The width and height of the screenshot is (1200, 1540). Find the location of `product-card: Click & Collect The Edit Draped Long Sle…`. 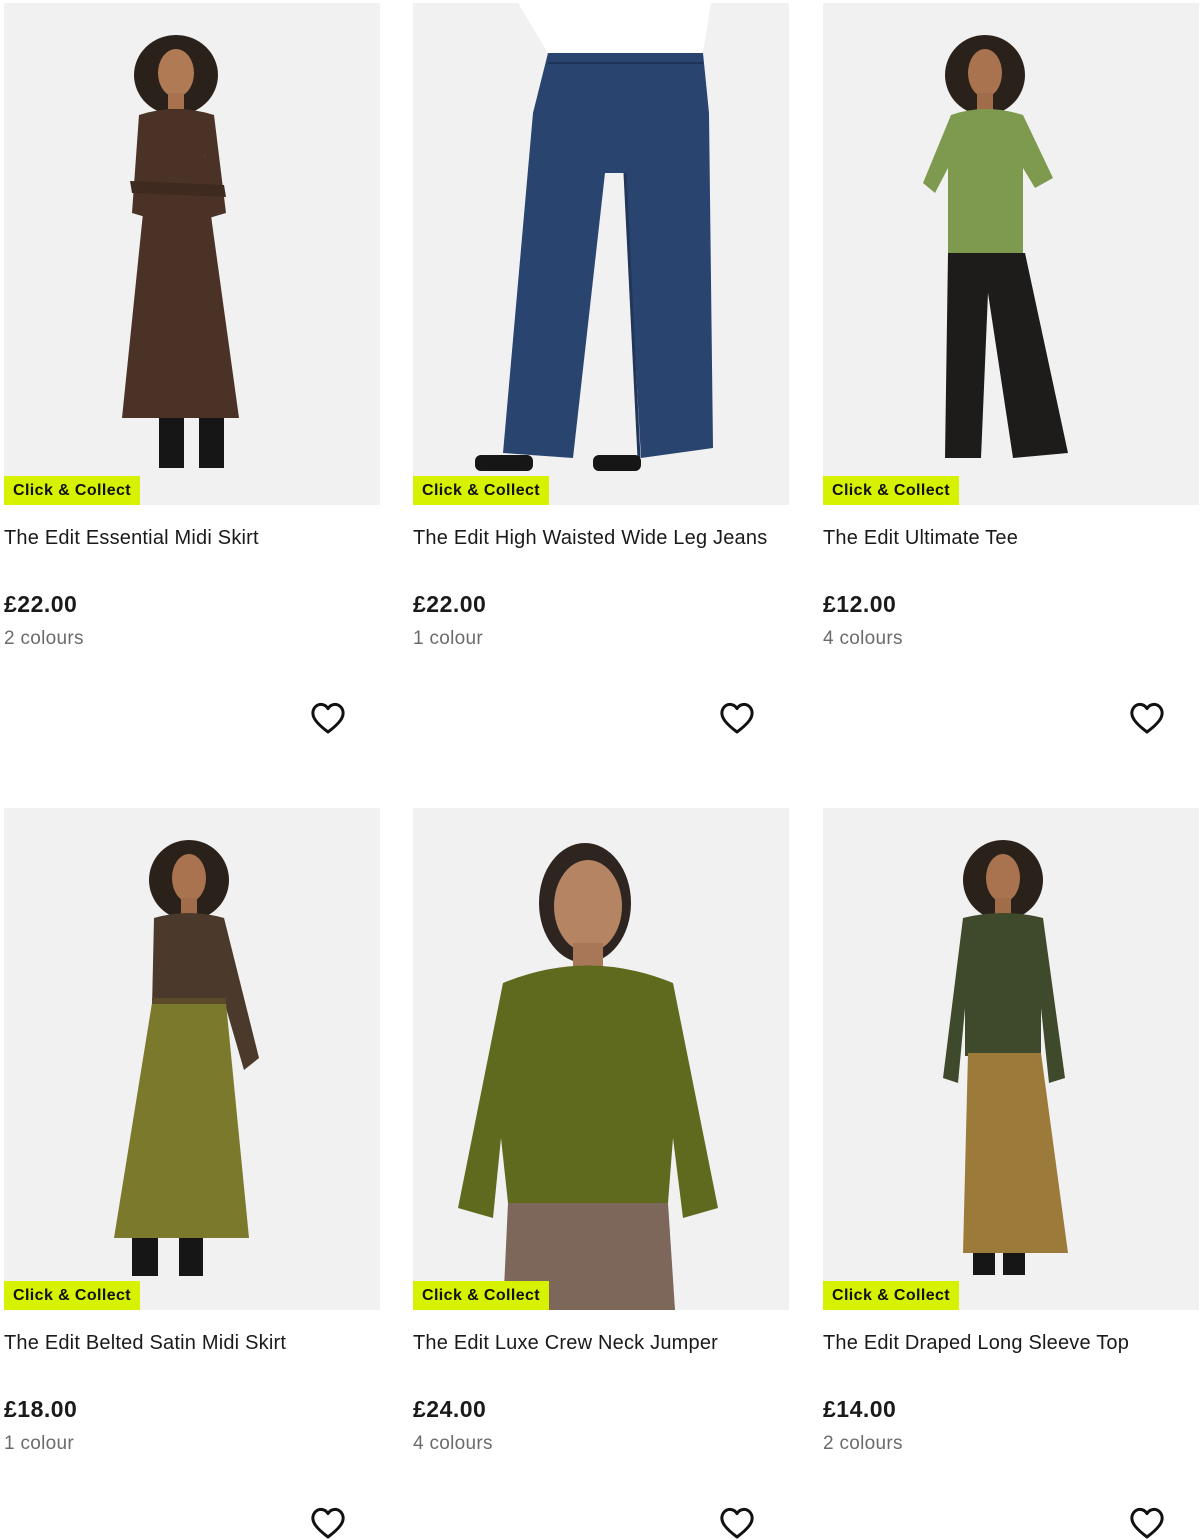

product-card: Click & Collect The Edit Draped Long Sle… is located at coordinates (1011, 1174).